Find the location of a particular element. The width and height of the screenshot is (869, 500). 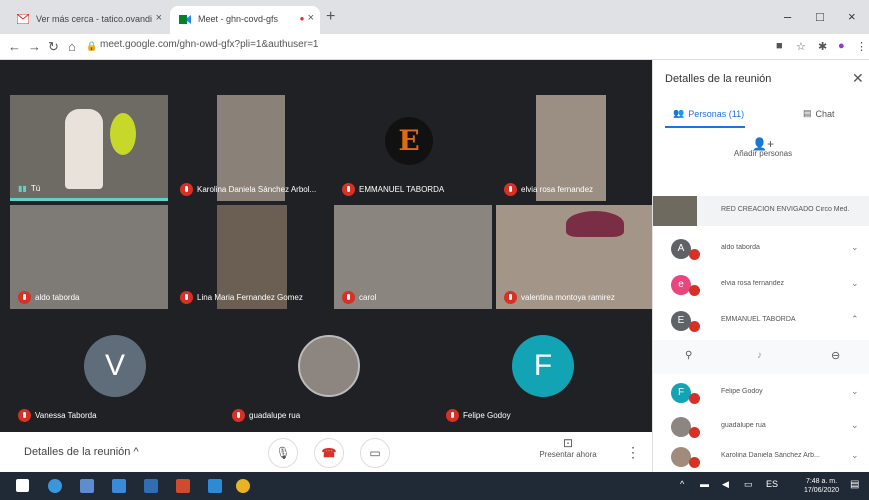

language-icon: ES is located at coordinates (772, 484).